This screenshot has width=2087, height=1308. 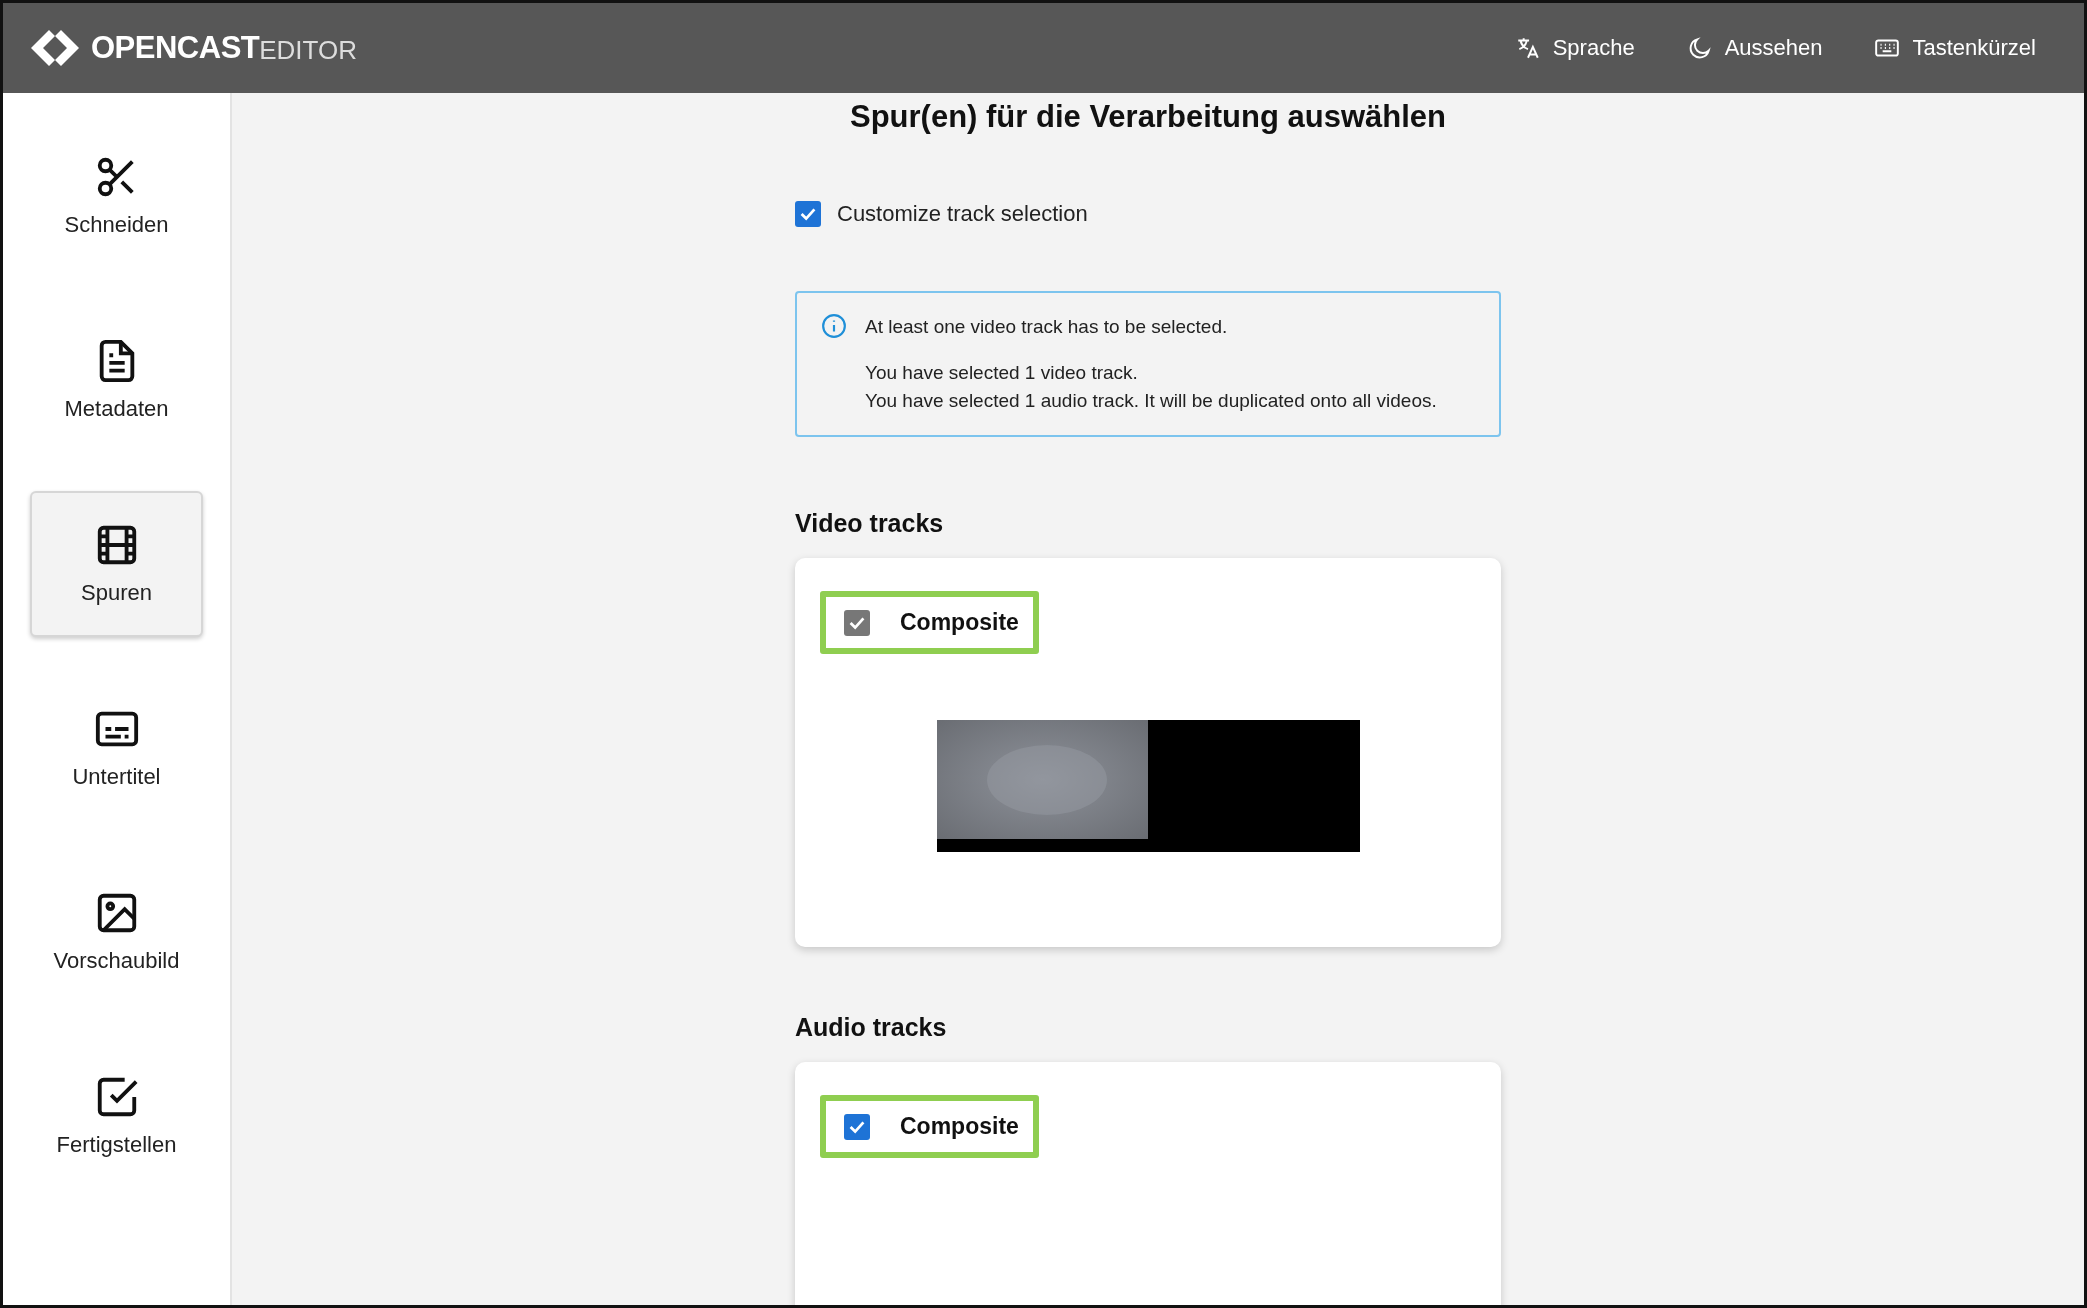 I want to click on section-heading: Video tracks, so click(x=870, y=523).